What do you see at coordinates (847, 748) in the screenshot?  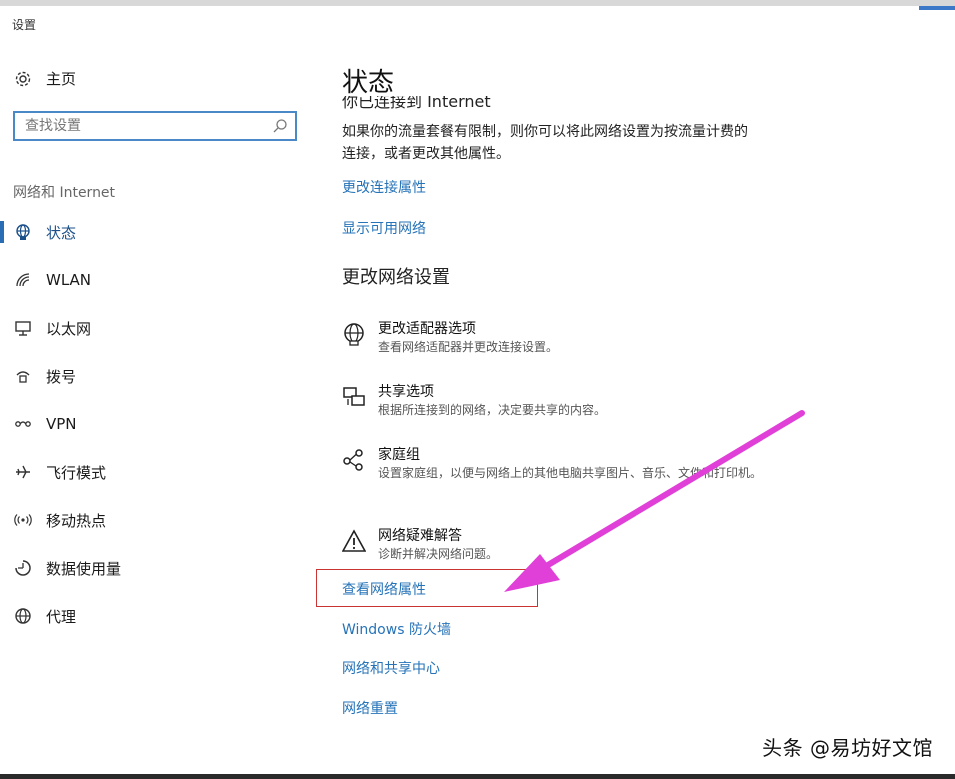 I see `watermark: 头条 @易坊好文馆` at bounding box center [847, 748].